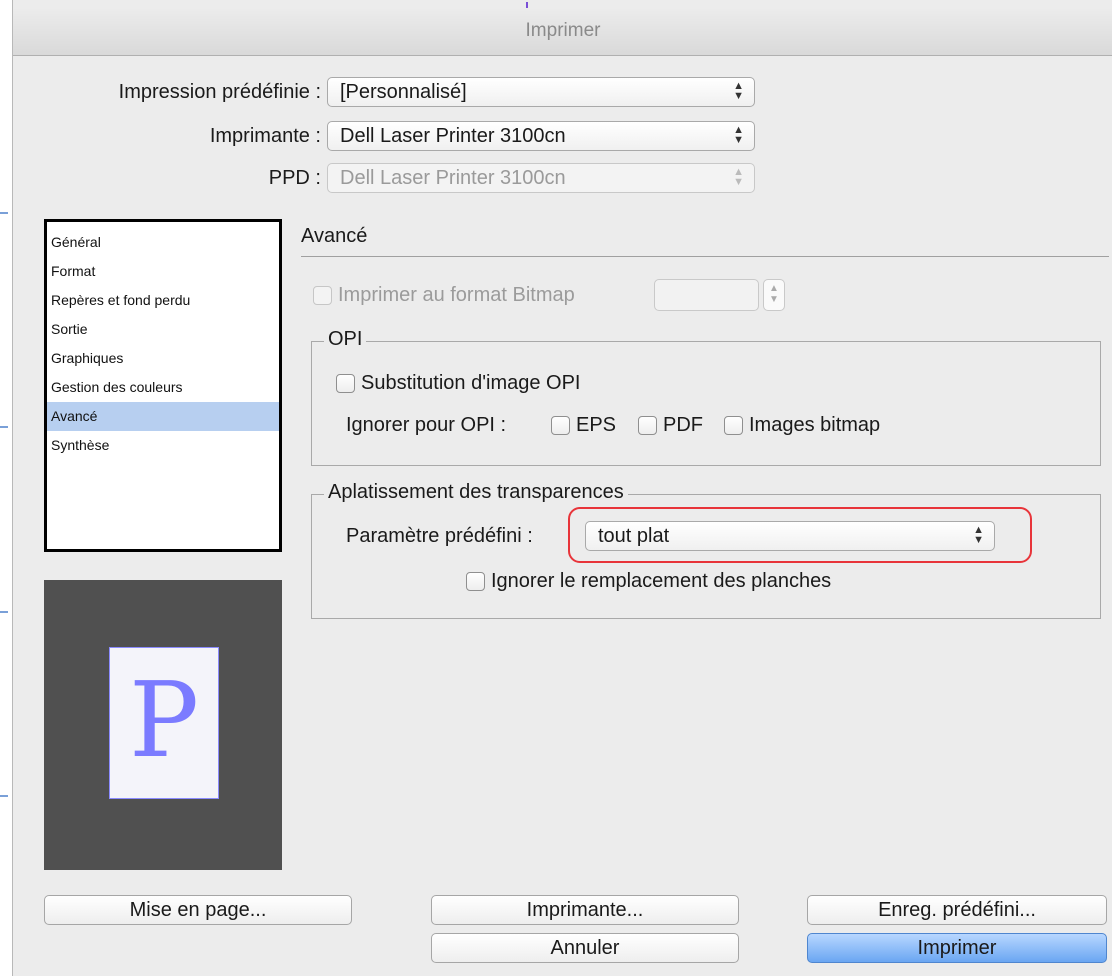  What do you see at coordinates (163, 242) in the screenshot?
I see `category-item-general: Général` at bounding box center [163, 242].